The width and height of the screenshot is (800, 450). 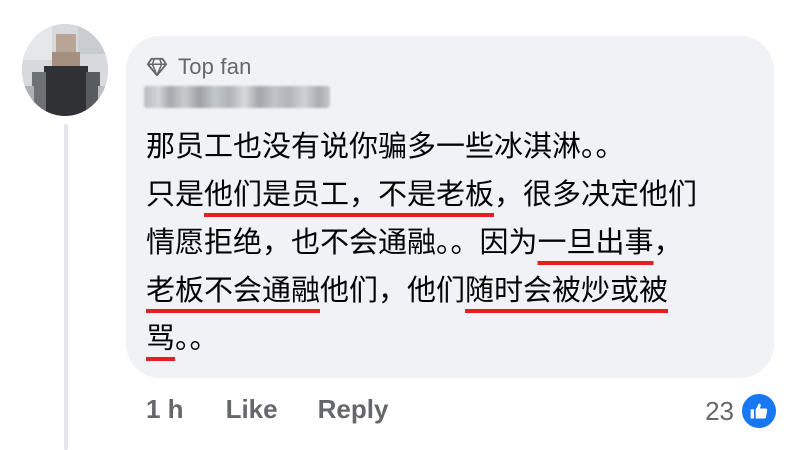 I want to click on diamond-icon, so click(x=157, y=67).